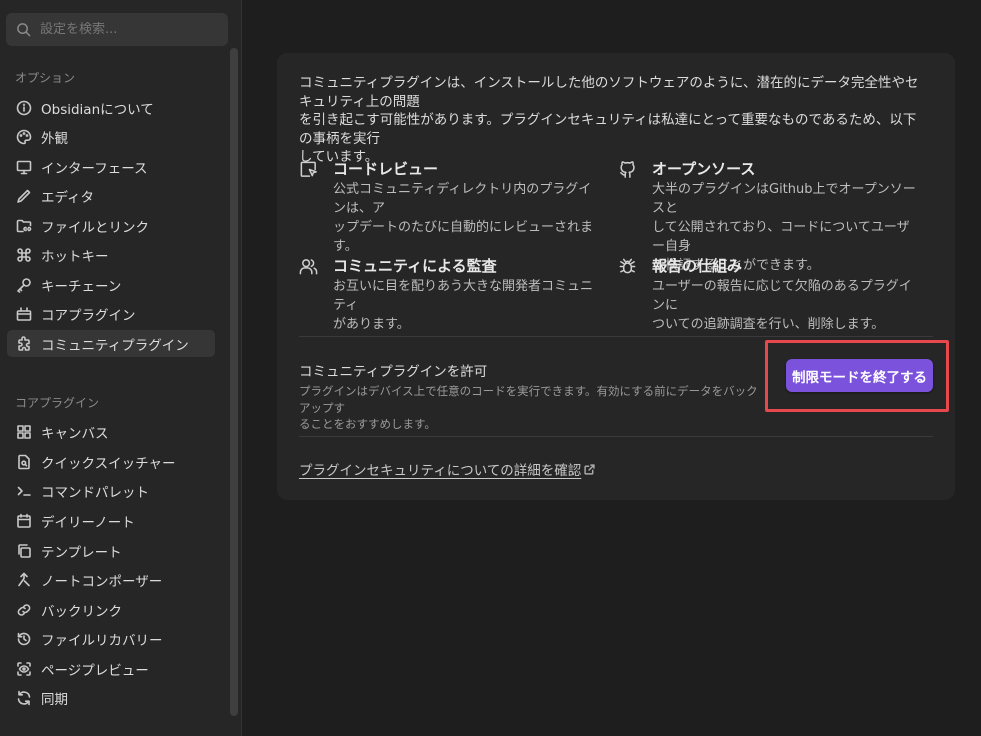 The width and height of the screenshot is (981, 736). Describe the element at coordinates (308, 267) in the screenshot. I see `users-icon` at that location.